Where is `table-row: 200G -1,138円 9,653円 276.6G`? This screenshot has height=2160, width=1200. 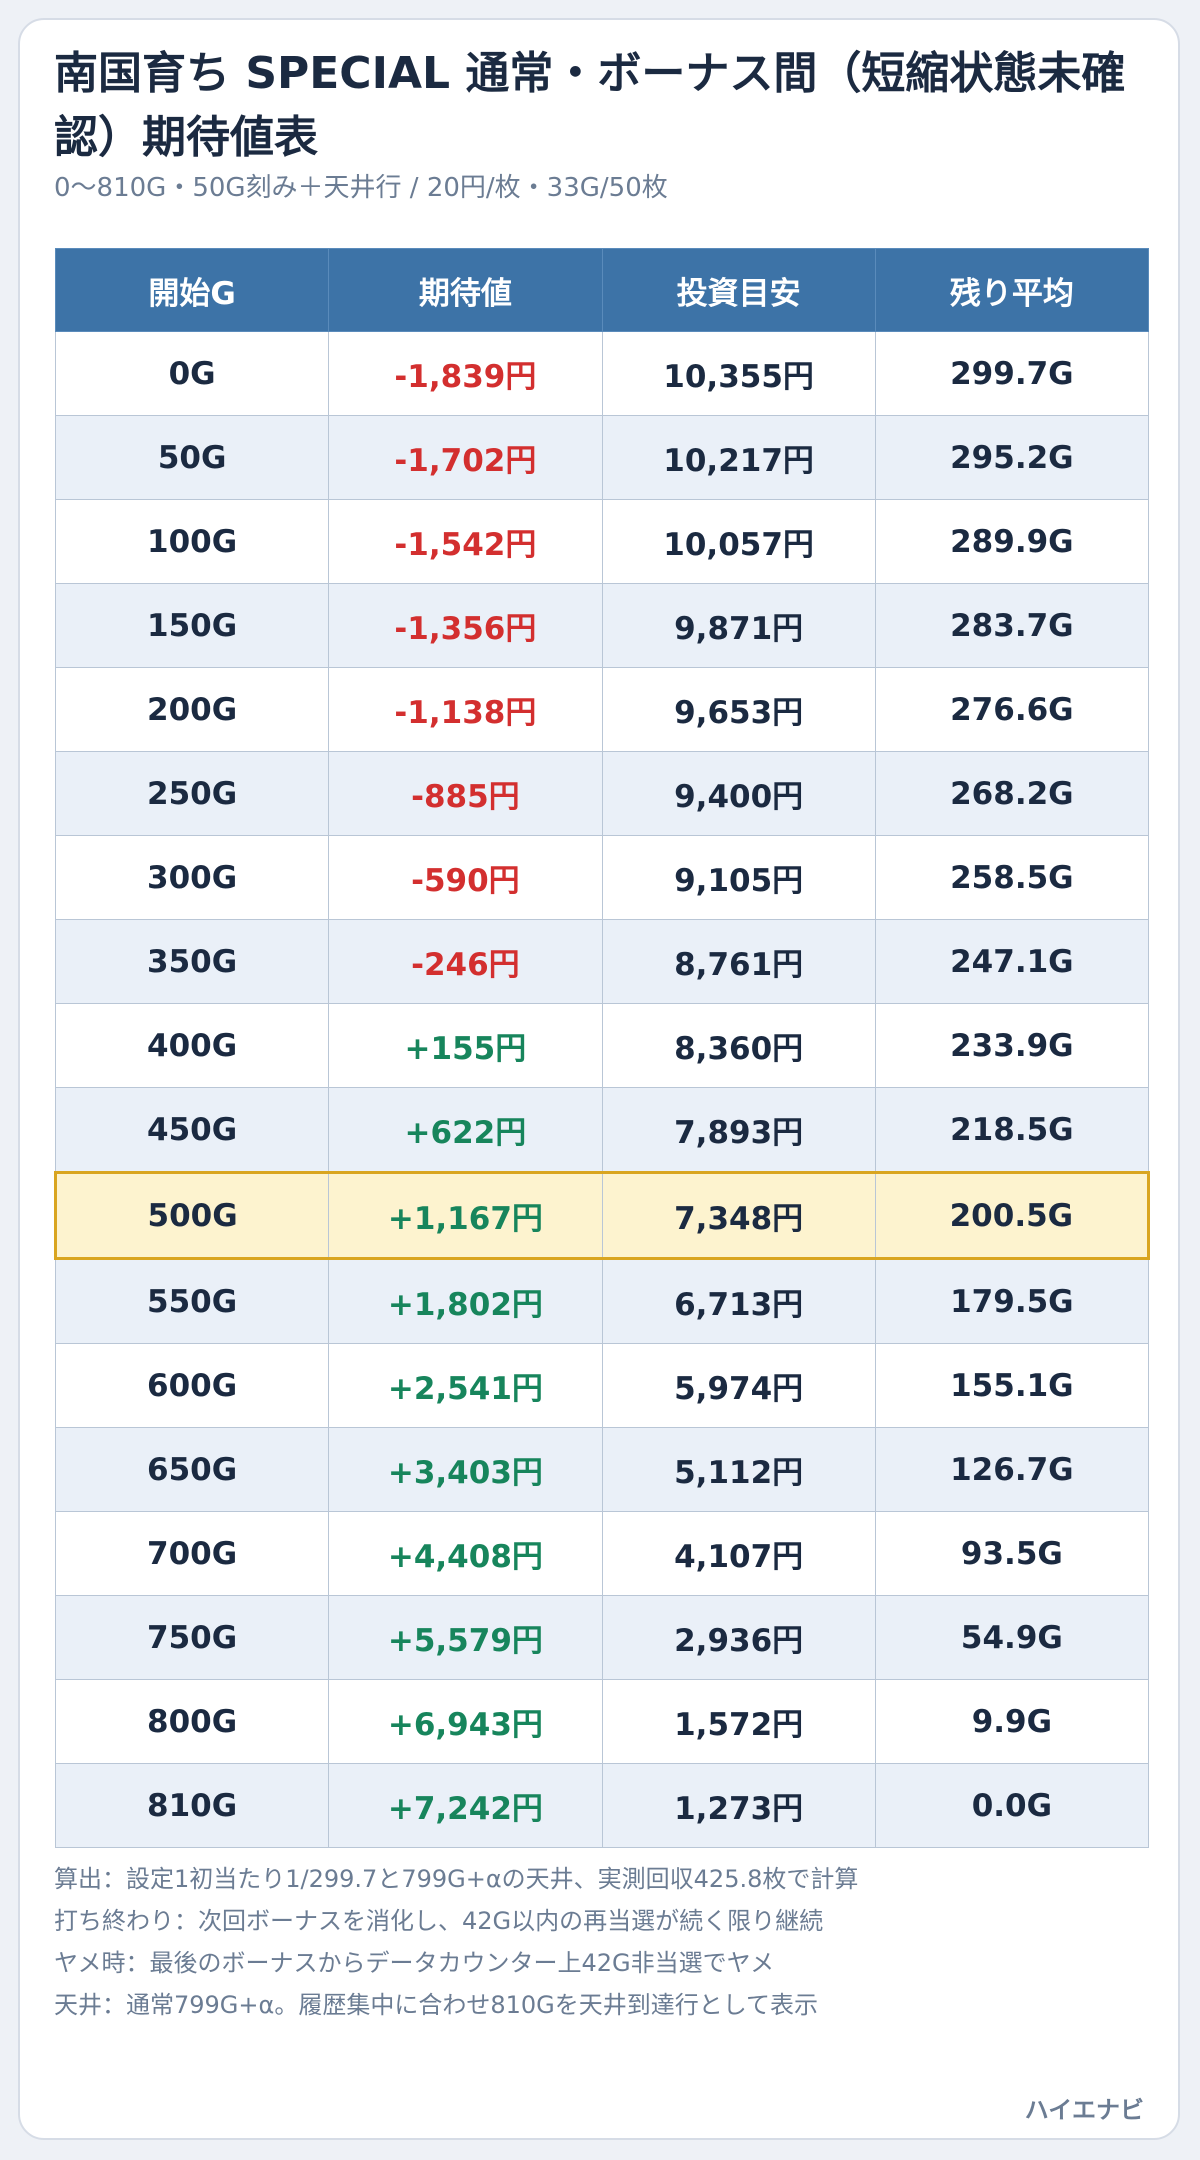 table-row: 200G -1,138円 9,653円 276.6G is located at coordinates (602, 709).